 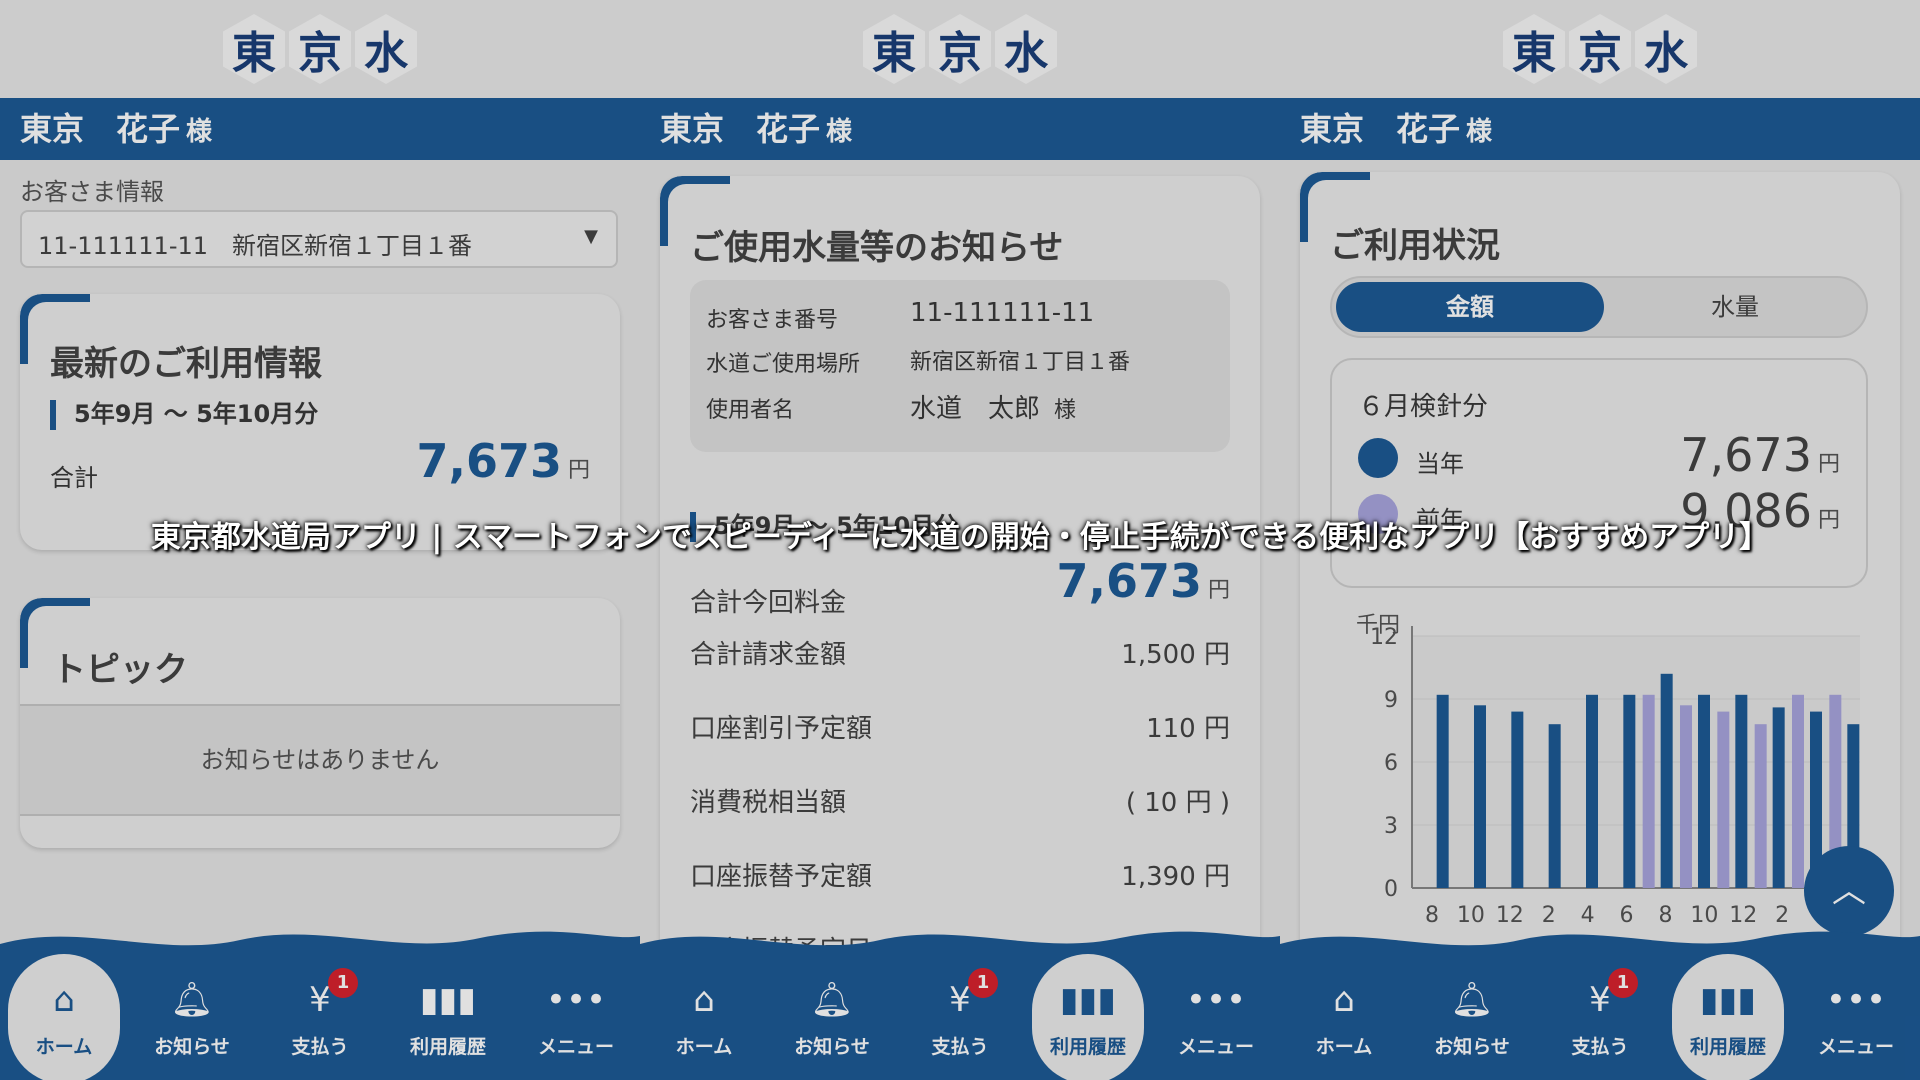 I want to click on amount-volume-toggle: 金額 水量, so click(x=1599, y=307).